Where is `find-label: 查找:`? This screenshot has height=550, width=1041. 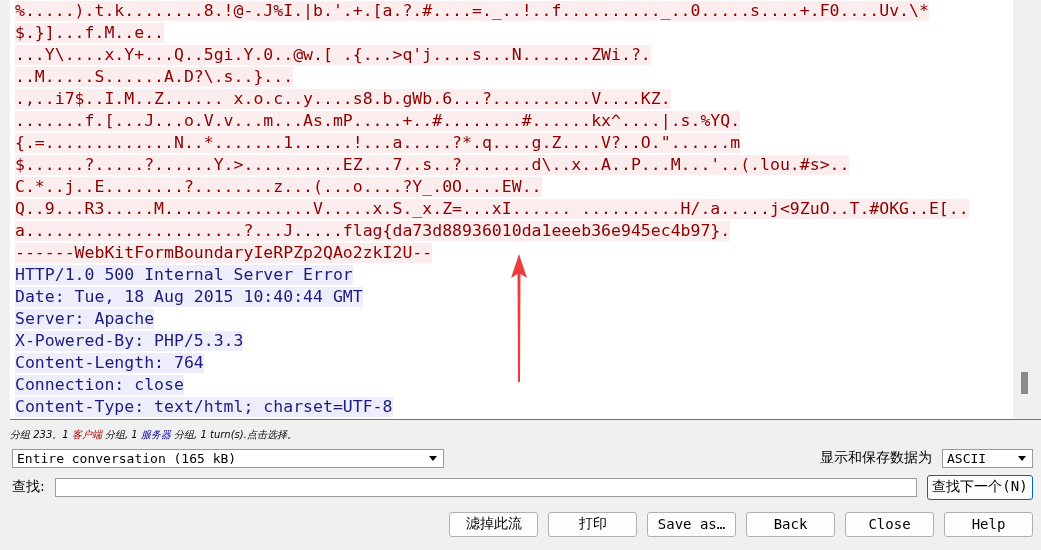 find-label: 查找: is located at coordinates (28, 487).